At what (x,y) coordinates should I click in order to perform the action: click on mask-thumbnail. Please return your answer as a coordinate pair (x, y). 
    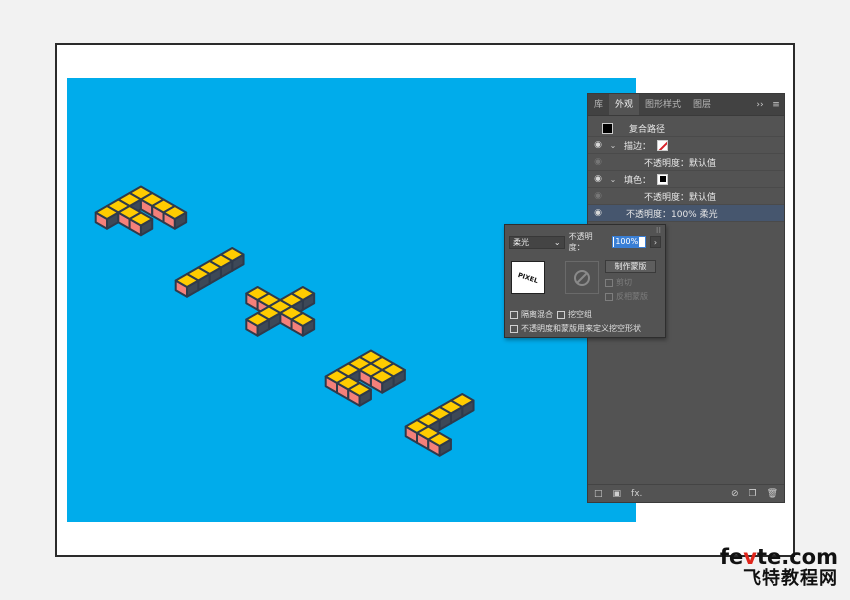
    Looking at the image, I should click on (582, 277).